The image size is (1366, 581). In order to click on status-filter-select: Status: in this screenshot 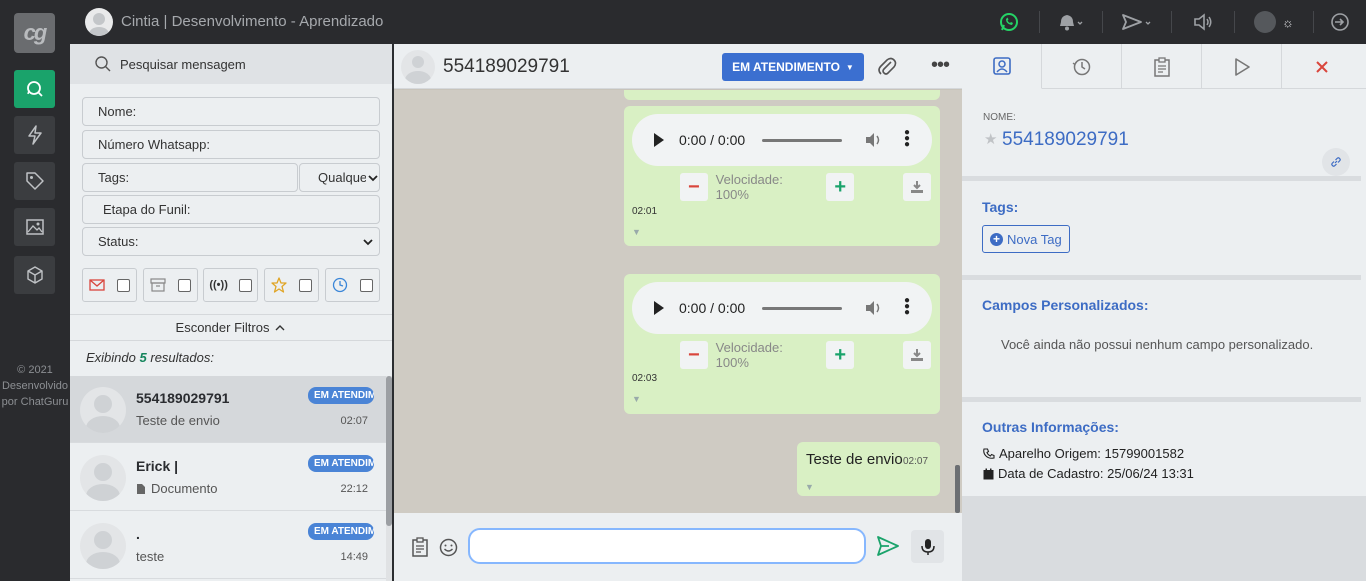, I will do `click(231, 241)`.